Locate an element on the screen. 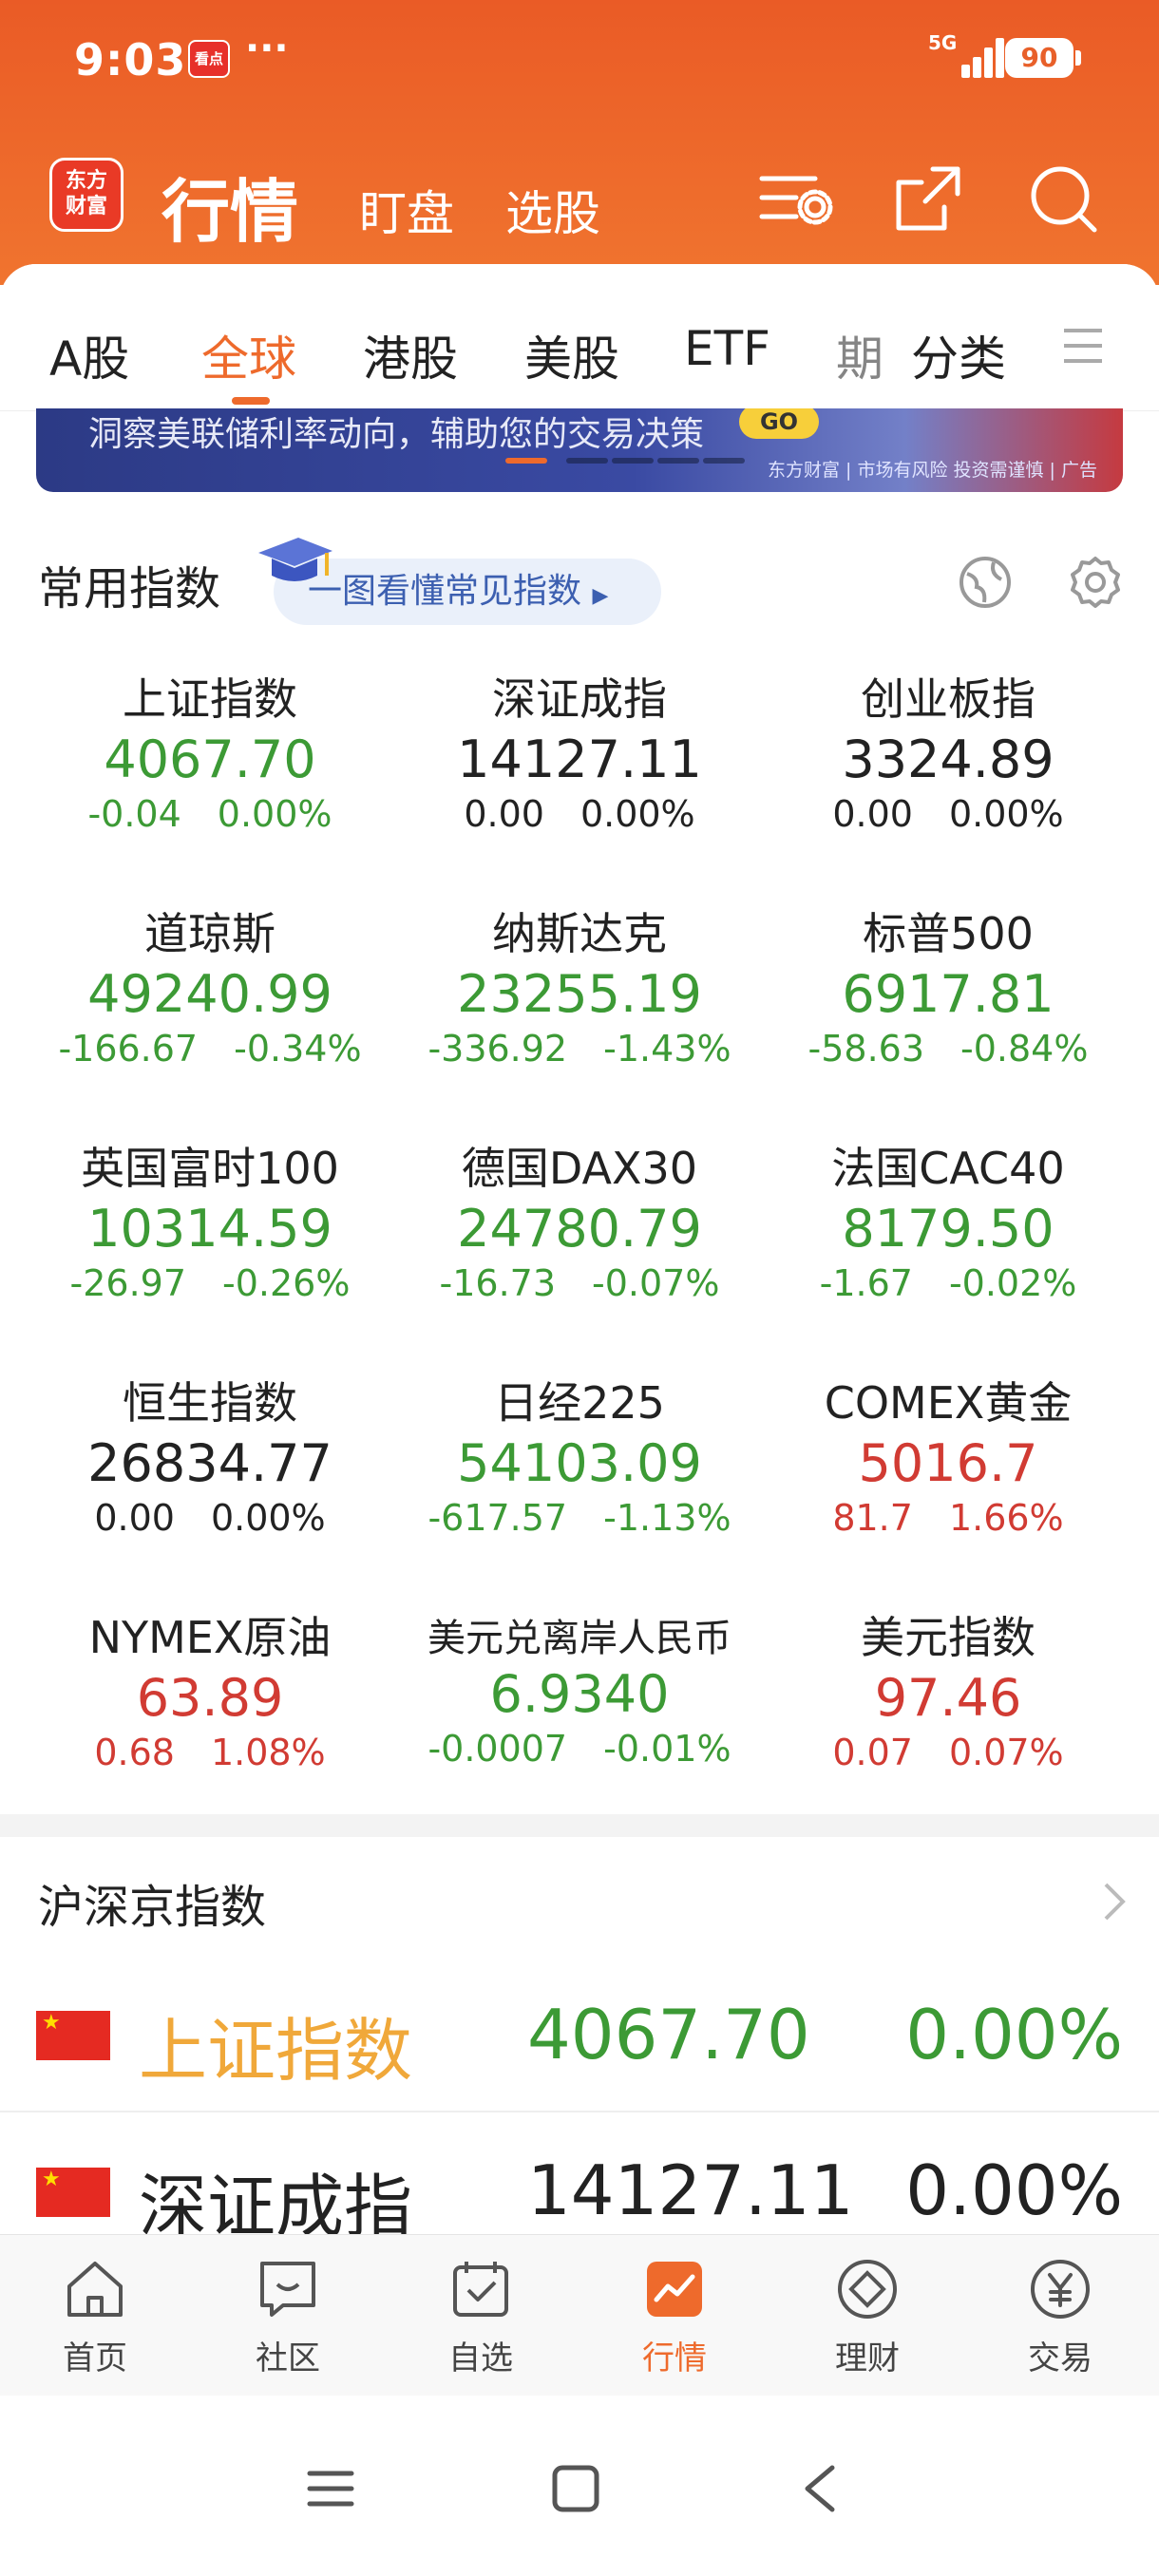 This screenshot has height=2576, width=1159. nav-label: 理财 is located at coordinates (867, 2358).